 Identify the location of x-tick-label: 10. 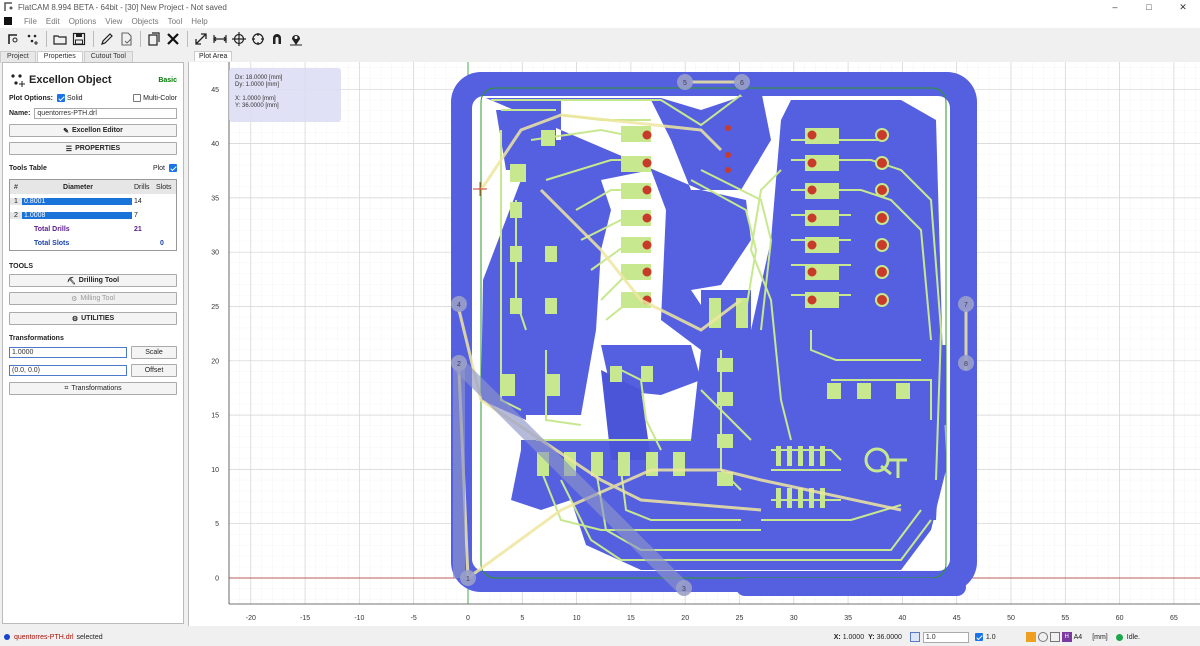
(577, 618).